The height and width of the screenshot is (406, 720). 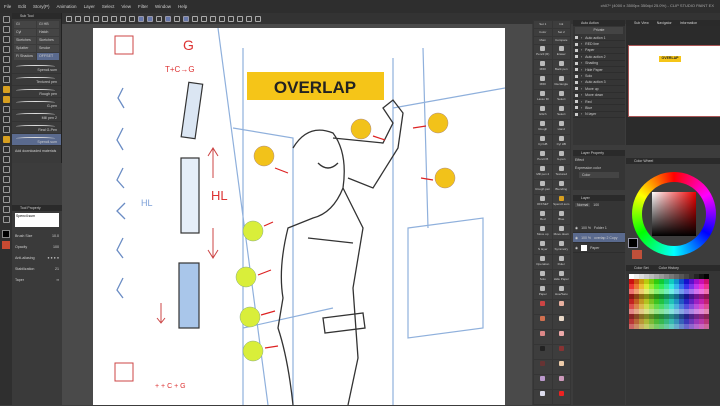 What do you see at coordinates (543, 262) in the screenshot?
I see `command-button: Operation` at bounding box center [543, 262].